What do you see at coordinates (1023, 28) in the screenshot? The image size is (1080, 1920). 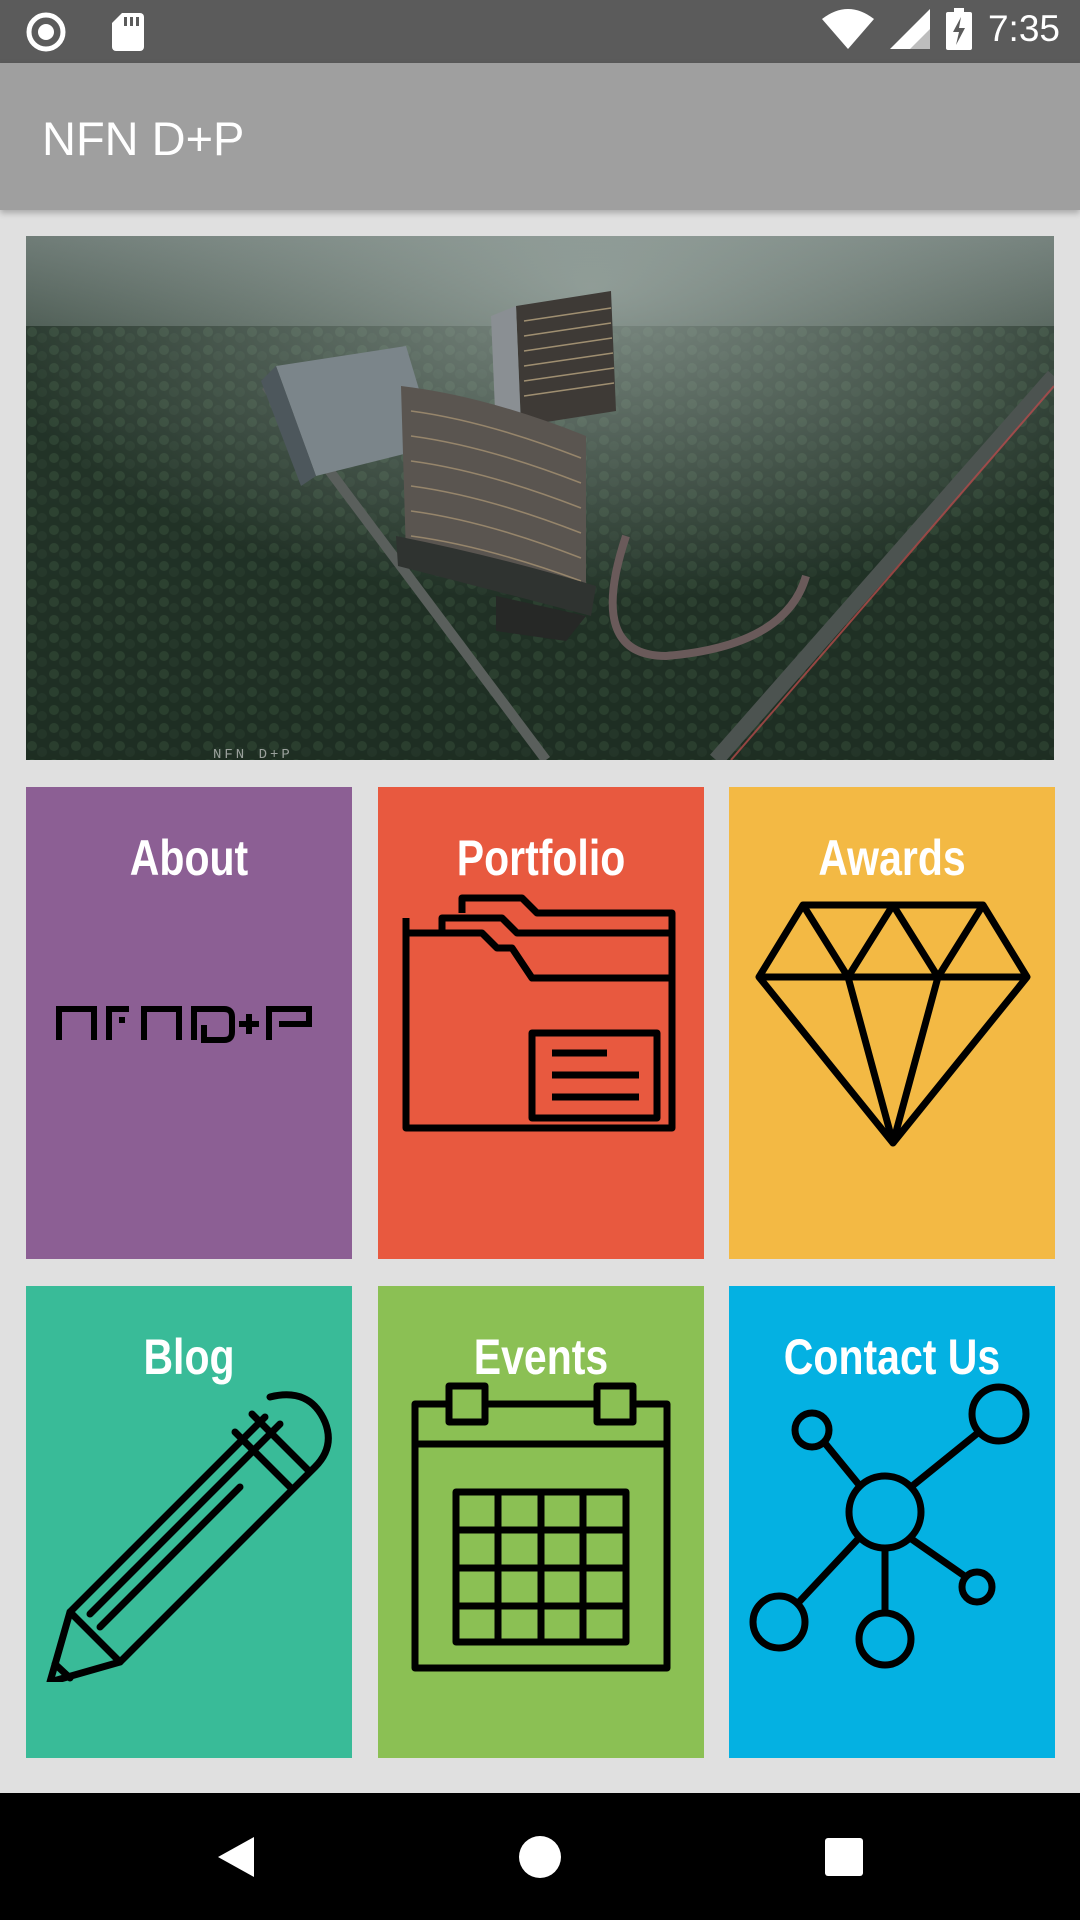 I see `status-time: 7:35` at bounding box center [1023, 28].